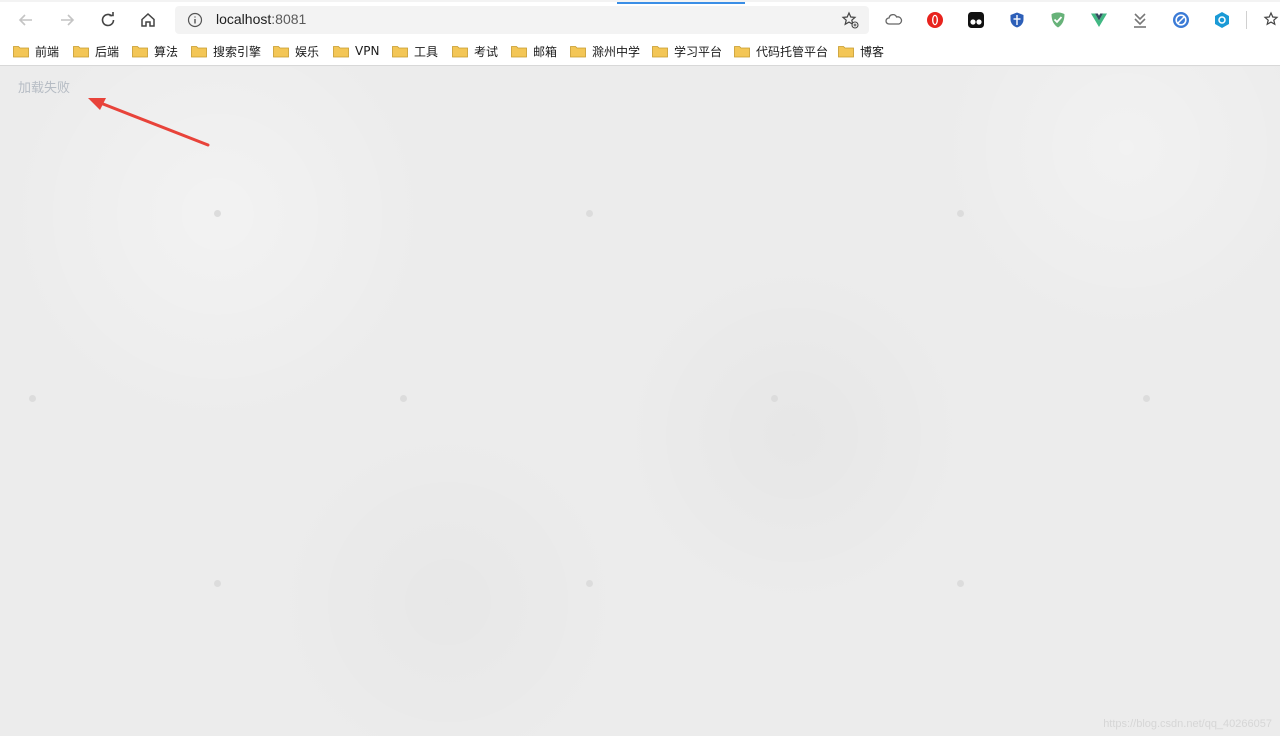 The height and width of the screenshot is (736, 1280). I want to click on bookmark-folder: 学习平台, so click(687, 51).